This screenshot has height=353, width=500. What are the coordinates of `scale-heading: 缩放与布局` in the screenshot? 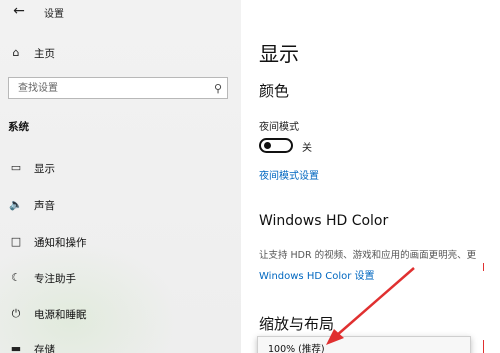 It's located at (297, 324).